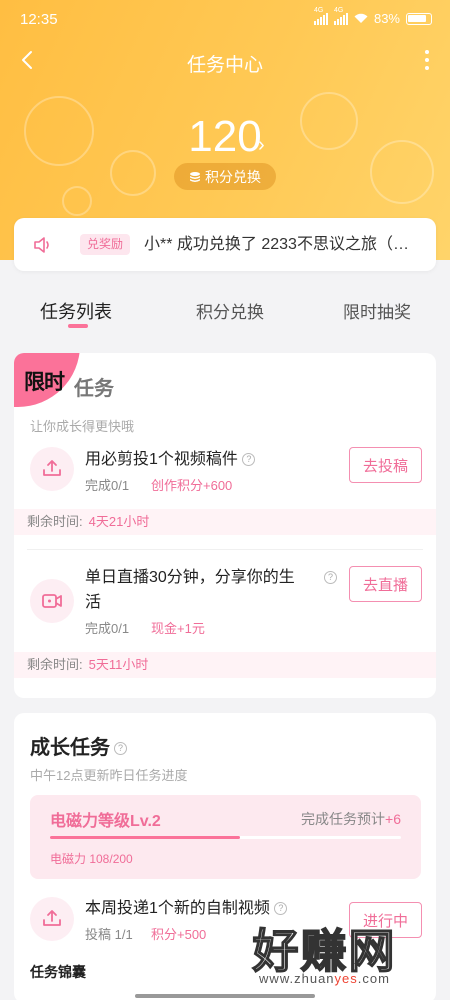 This screenshot has height=1000, width=450. I want to click on remaining-time-value: 4天21小时, so click(119, 521).